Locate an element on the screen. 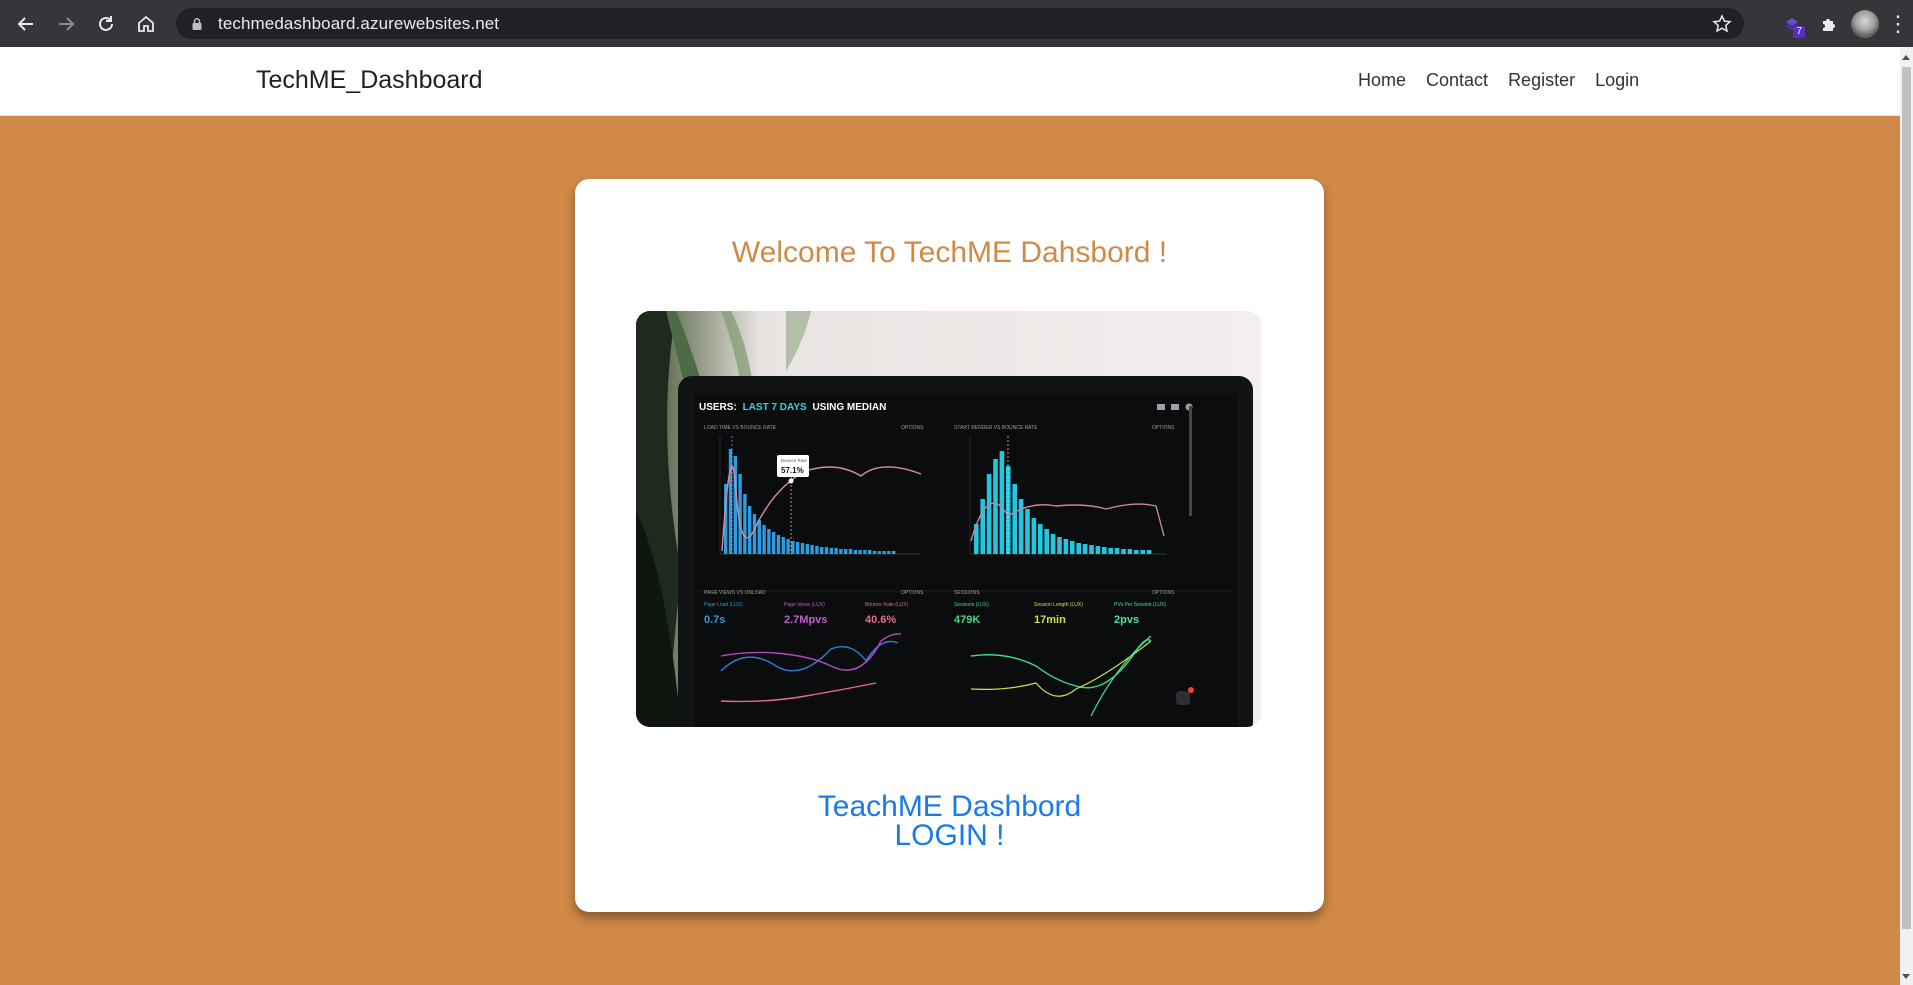 The height and width of the screenshot is (985, 1913). hero-stat-value-6: 2pvs is located at coordinates (1126, 620).